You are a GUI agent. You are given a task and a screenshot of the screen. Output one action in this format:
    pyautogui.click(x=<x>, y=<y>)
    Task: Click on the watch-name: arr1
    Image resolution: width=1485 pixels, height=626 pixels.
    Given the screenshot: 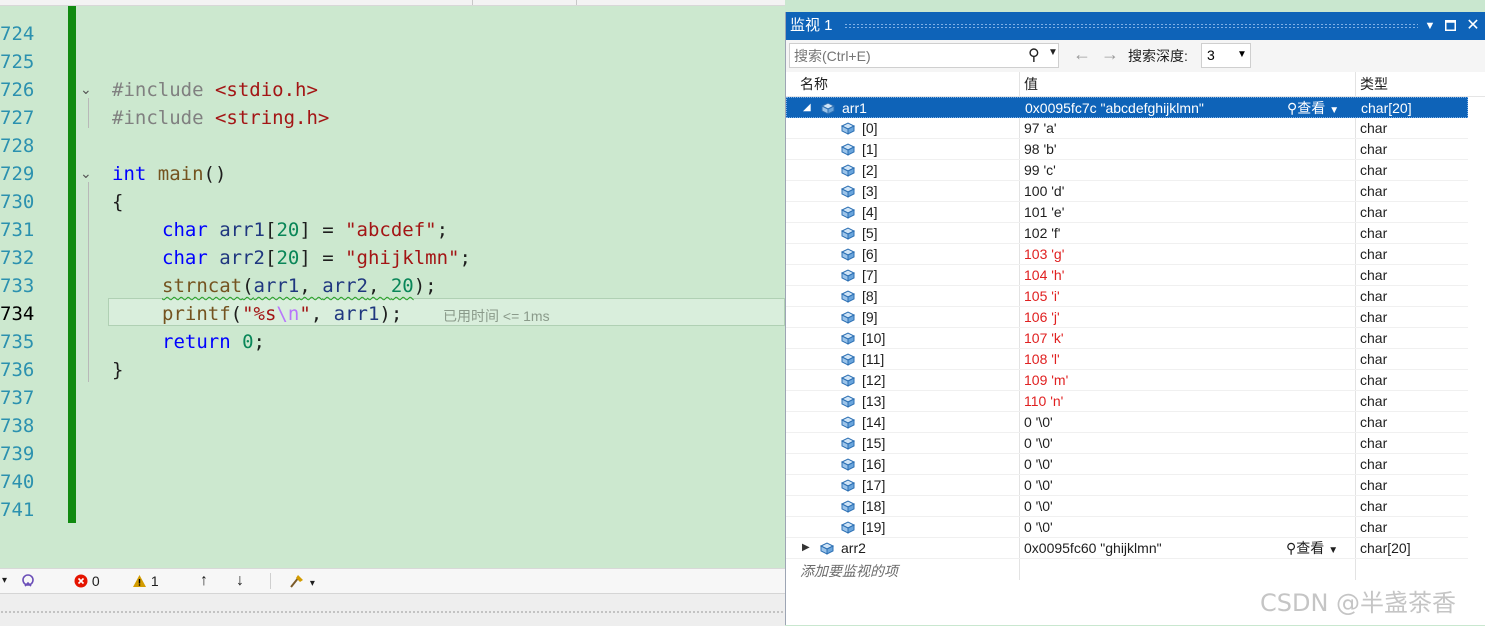 What is the action you would take?
    pyautogui.click(x=854, y=108)
    